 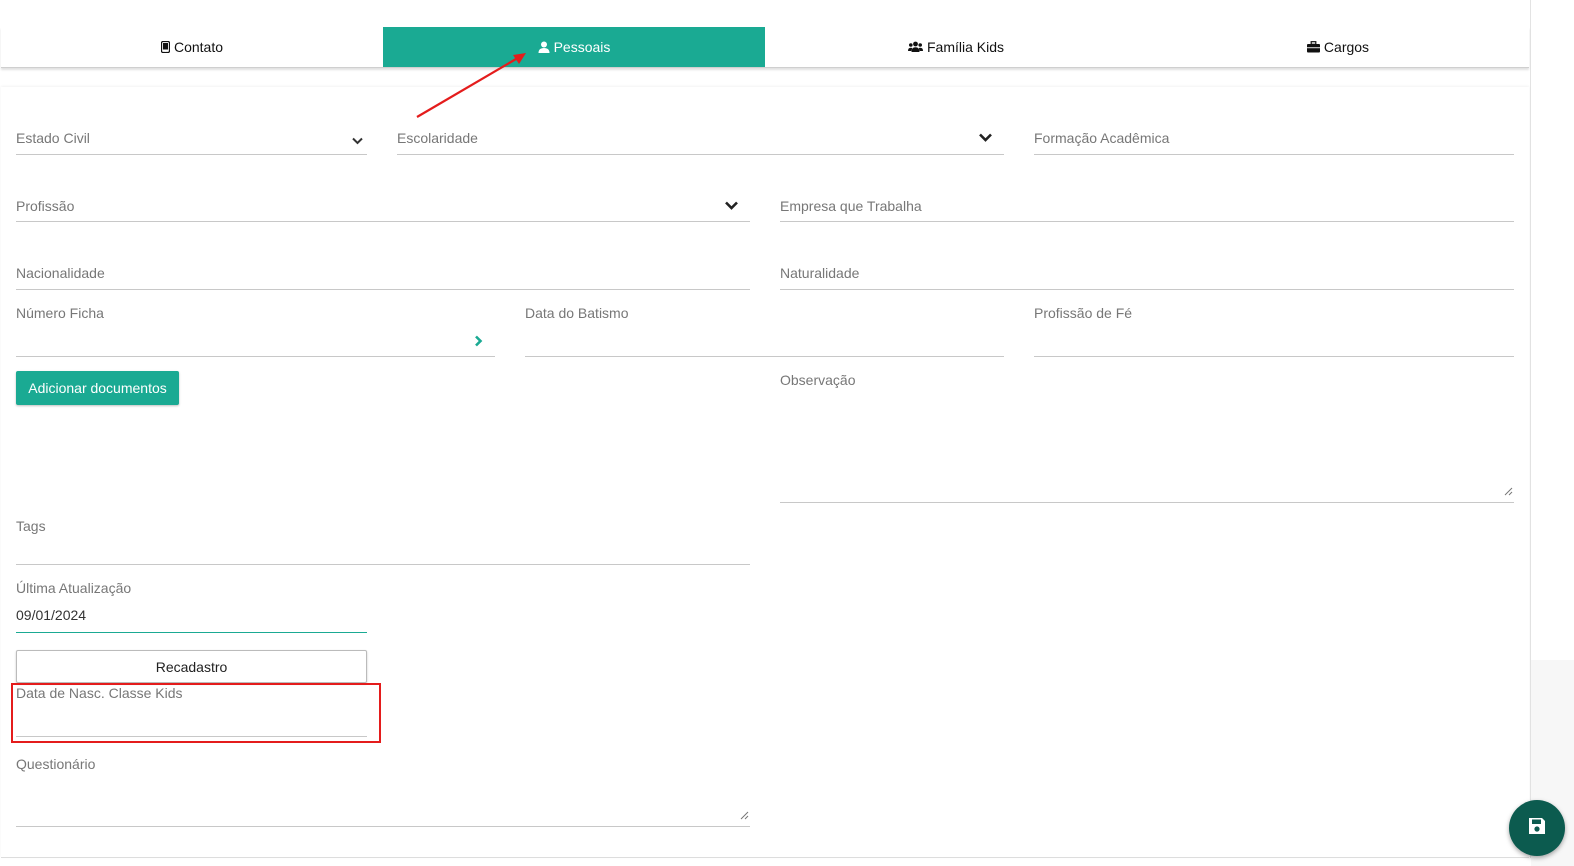 I want to click on numero-ficha-field: Número Ficha, so click(x=255, y=331).